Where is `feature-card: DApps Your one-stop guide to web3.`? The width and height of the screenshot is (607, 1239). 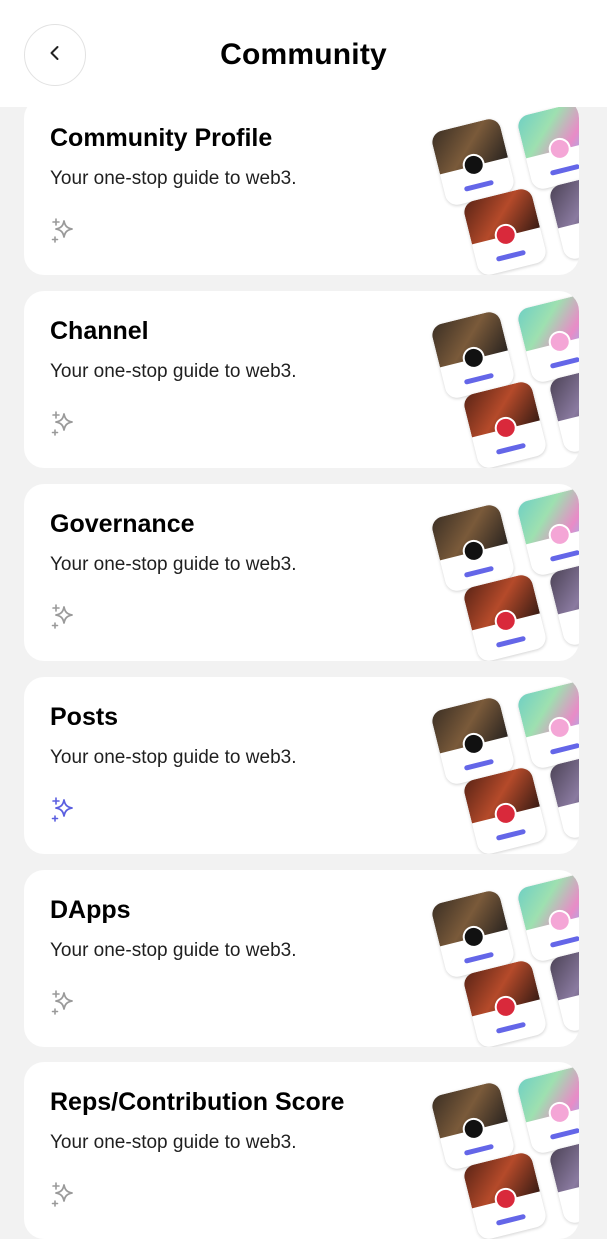 feature-card: DApps Your one-stop guide to web3. is located at coordinates (301, 958).